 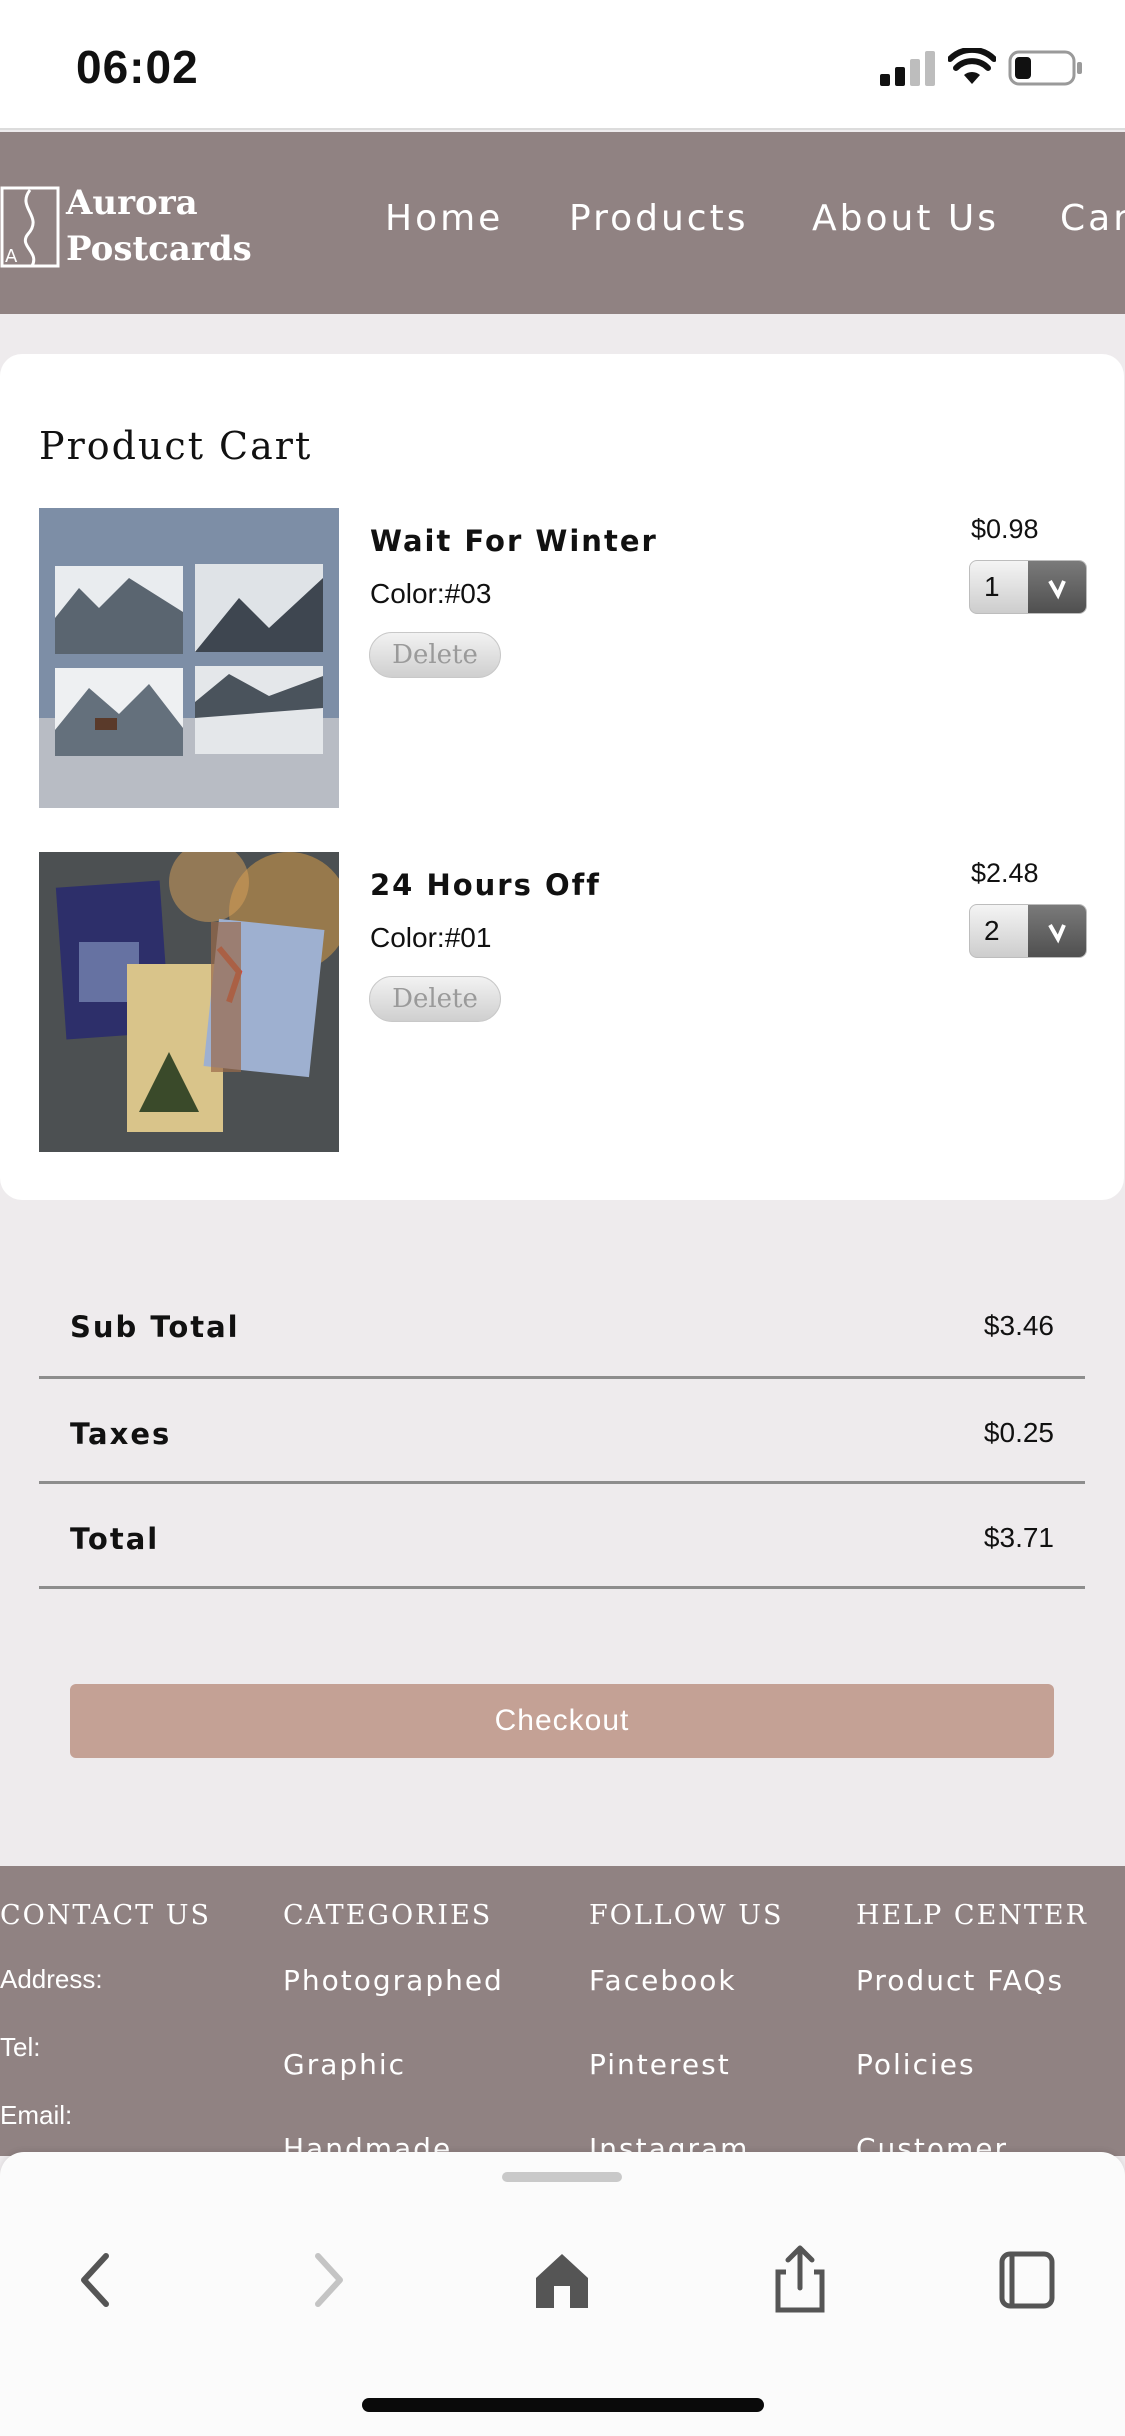 What do you see at coordinates (485, 885) in the screenshot?
I see `product-name: 24 Hours Off` at bounding box center [485, 885].